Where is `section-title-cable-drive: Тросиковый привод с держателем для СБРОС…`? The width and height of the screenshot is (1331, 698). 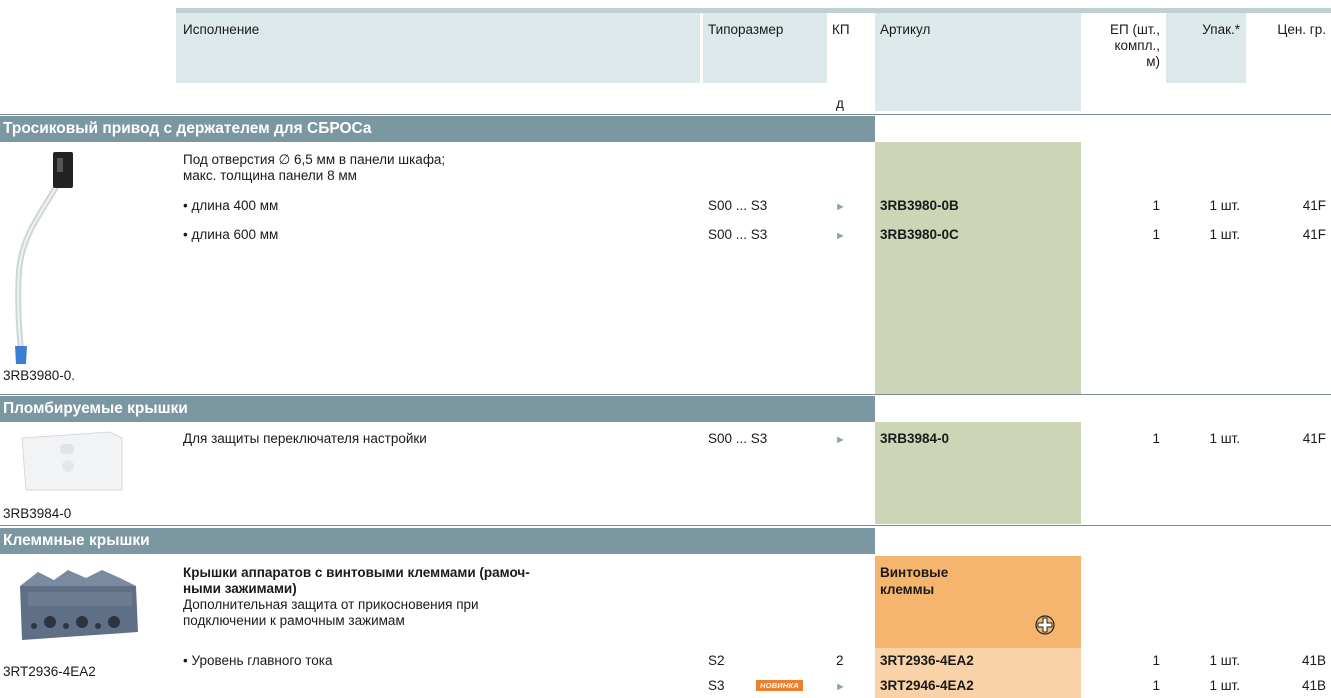
section-title-cable-drive: Тросиковый привод с держателем для СБРОС… is located at coordinates (437, 129).